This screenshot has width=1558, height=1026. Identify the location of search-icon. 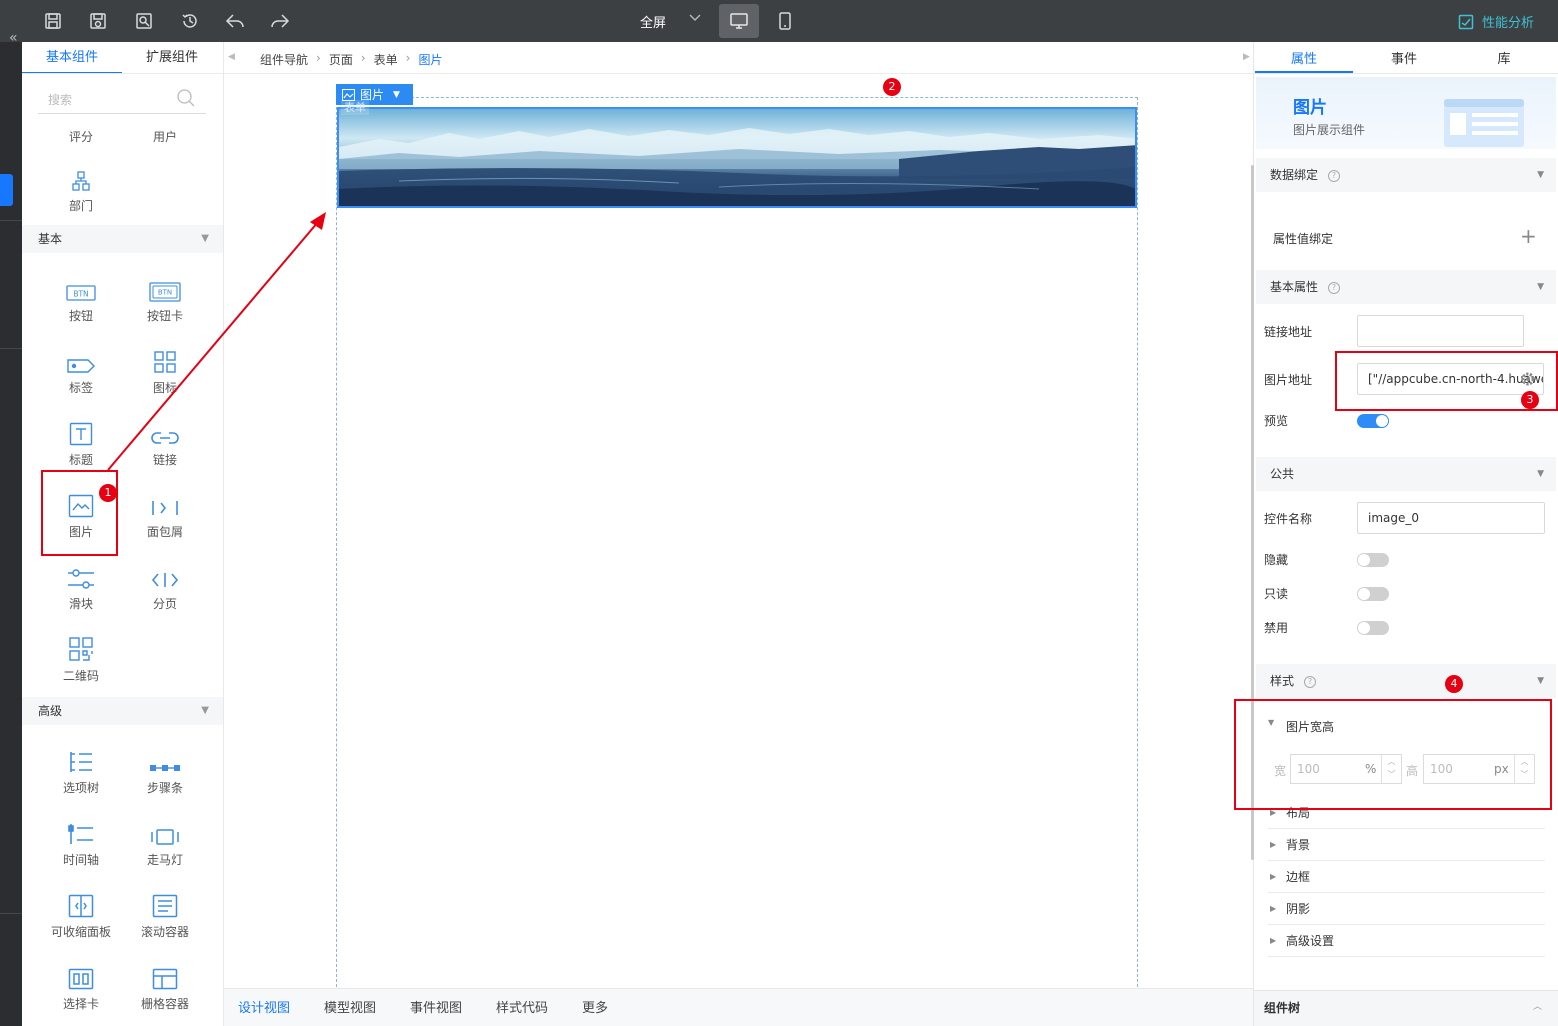
(186, 98).